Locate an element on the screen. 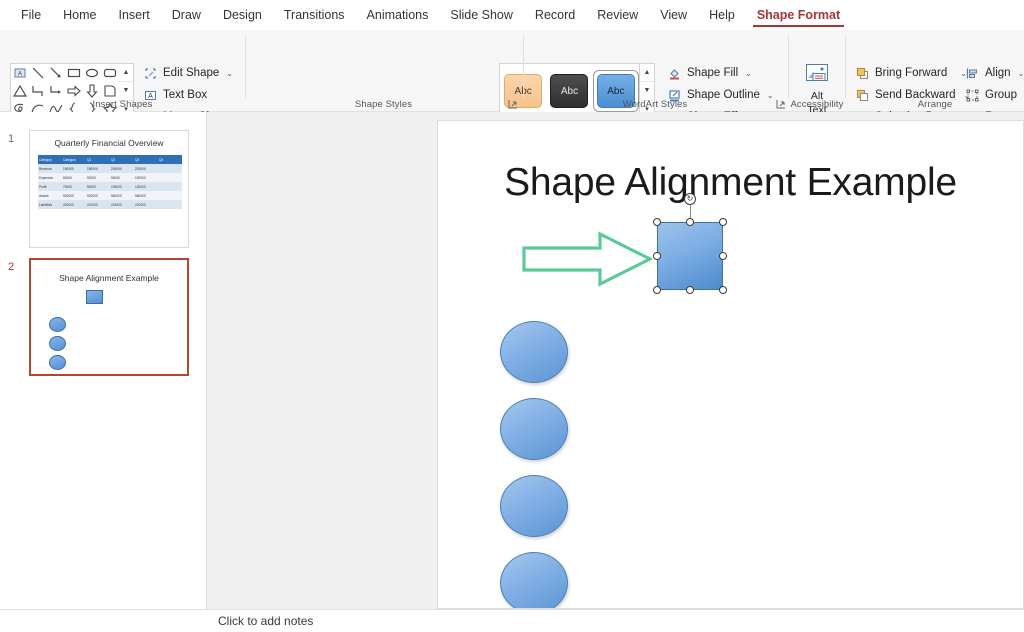 The width and height of the screenshot is (1024, 632). resize-handle-top-right is located at coordinates (723, 222).